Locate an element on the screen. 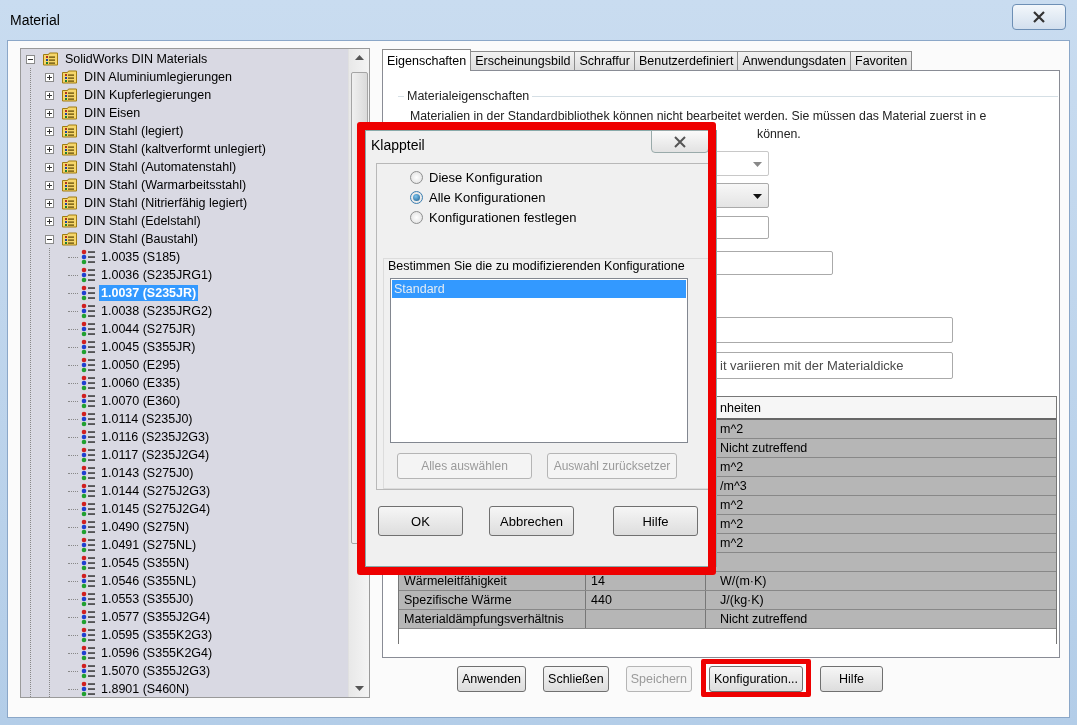 The width and height of the screenshot is (1077, 725). tree-item: 1.0490 (S275N) is located at coordinates (145, 527).